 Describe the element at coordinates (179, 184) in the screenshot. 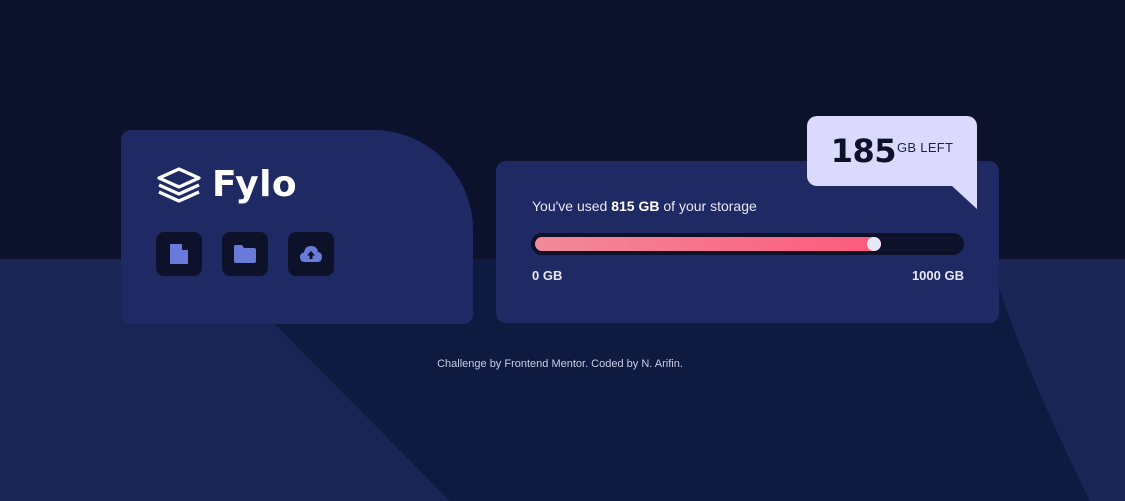

I see `fylo-layers-icon` at that location.